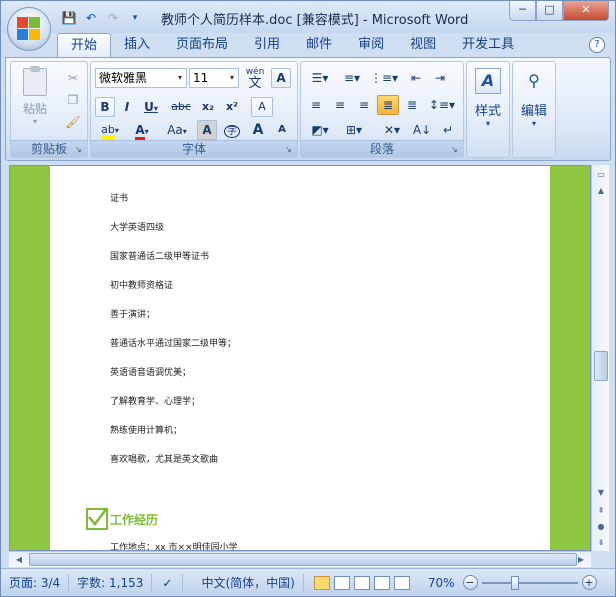 The height and width of the screenshot is (597, 616). I want to click on clipboard-launcher-icon: ↘, so click(80, 150).